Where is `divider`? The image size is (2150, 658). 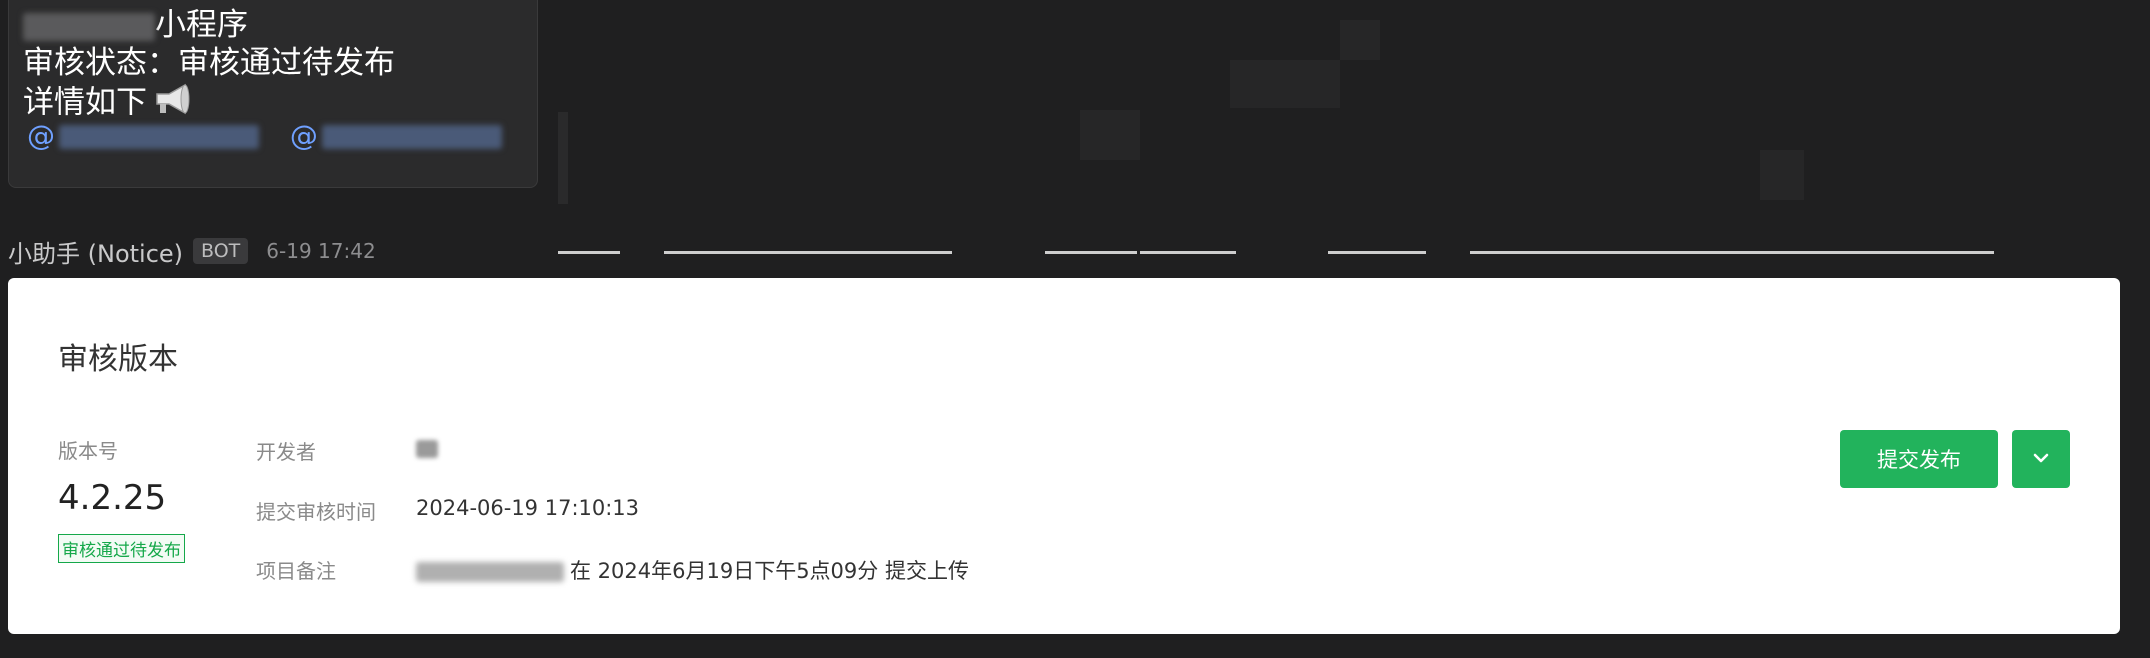
divider is located at coordinates (563, 158).